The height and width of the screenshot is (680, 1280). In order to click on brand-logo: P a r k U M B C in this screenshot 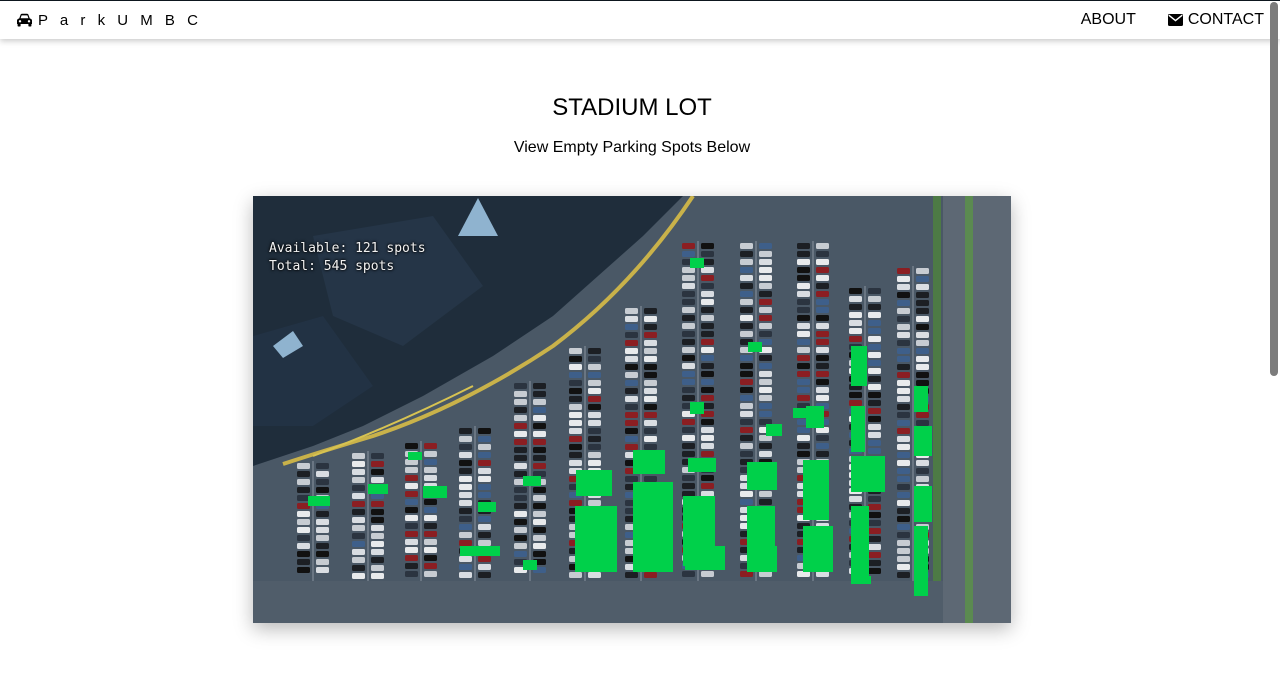, I will do `click(109, 20)`.